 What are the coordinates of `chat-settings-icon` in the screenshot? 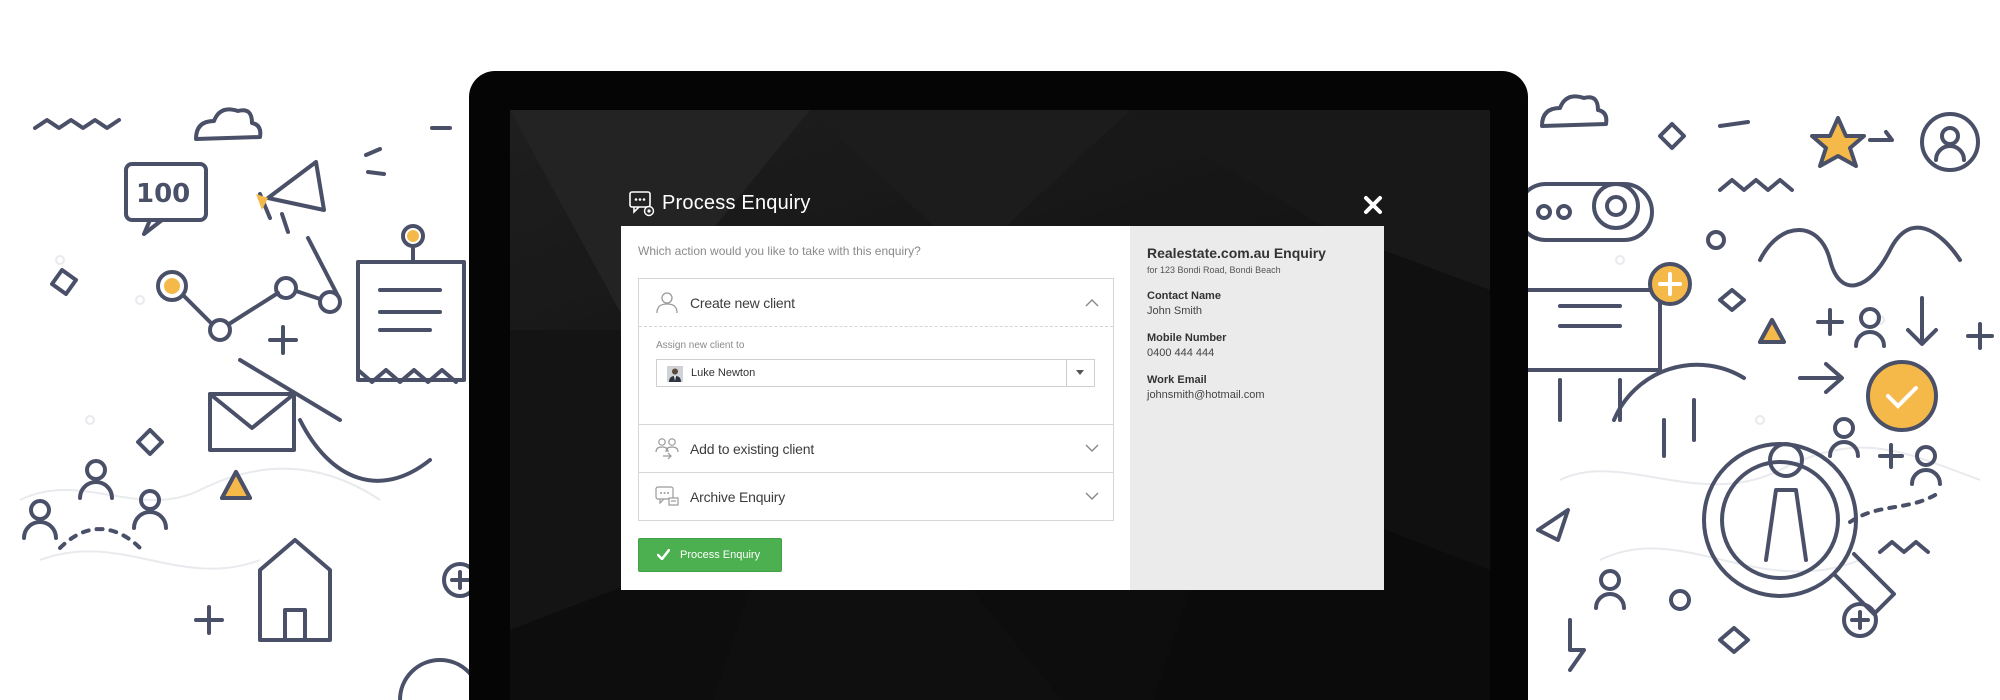 It's located at (642, 204).